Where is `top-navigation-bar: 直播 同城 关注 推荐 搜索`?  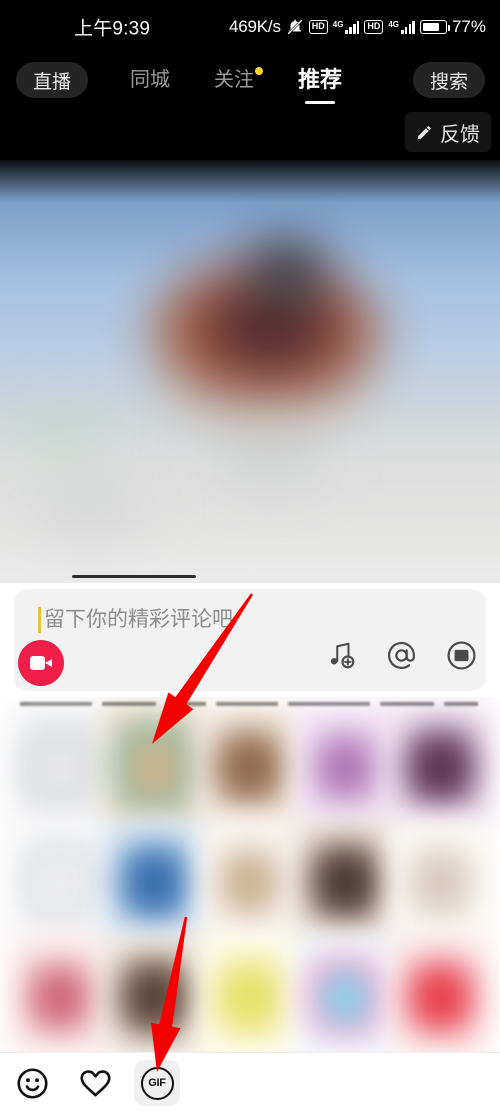 top-navigation-bar: 直播 同城 关注 推荐 搜索 is located at coordinates (250, 80).